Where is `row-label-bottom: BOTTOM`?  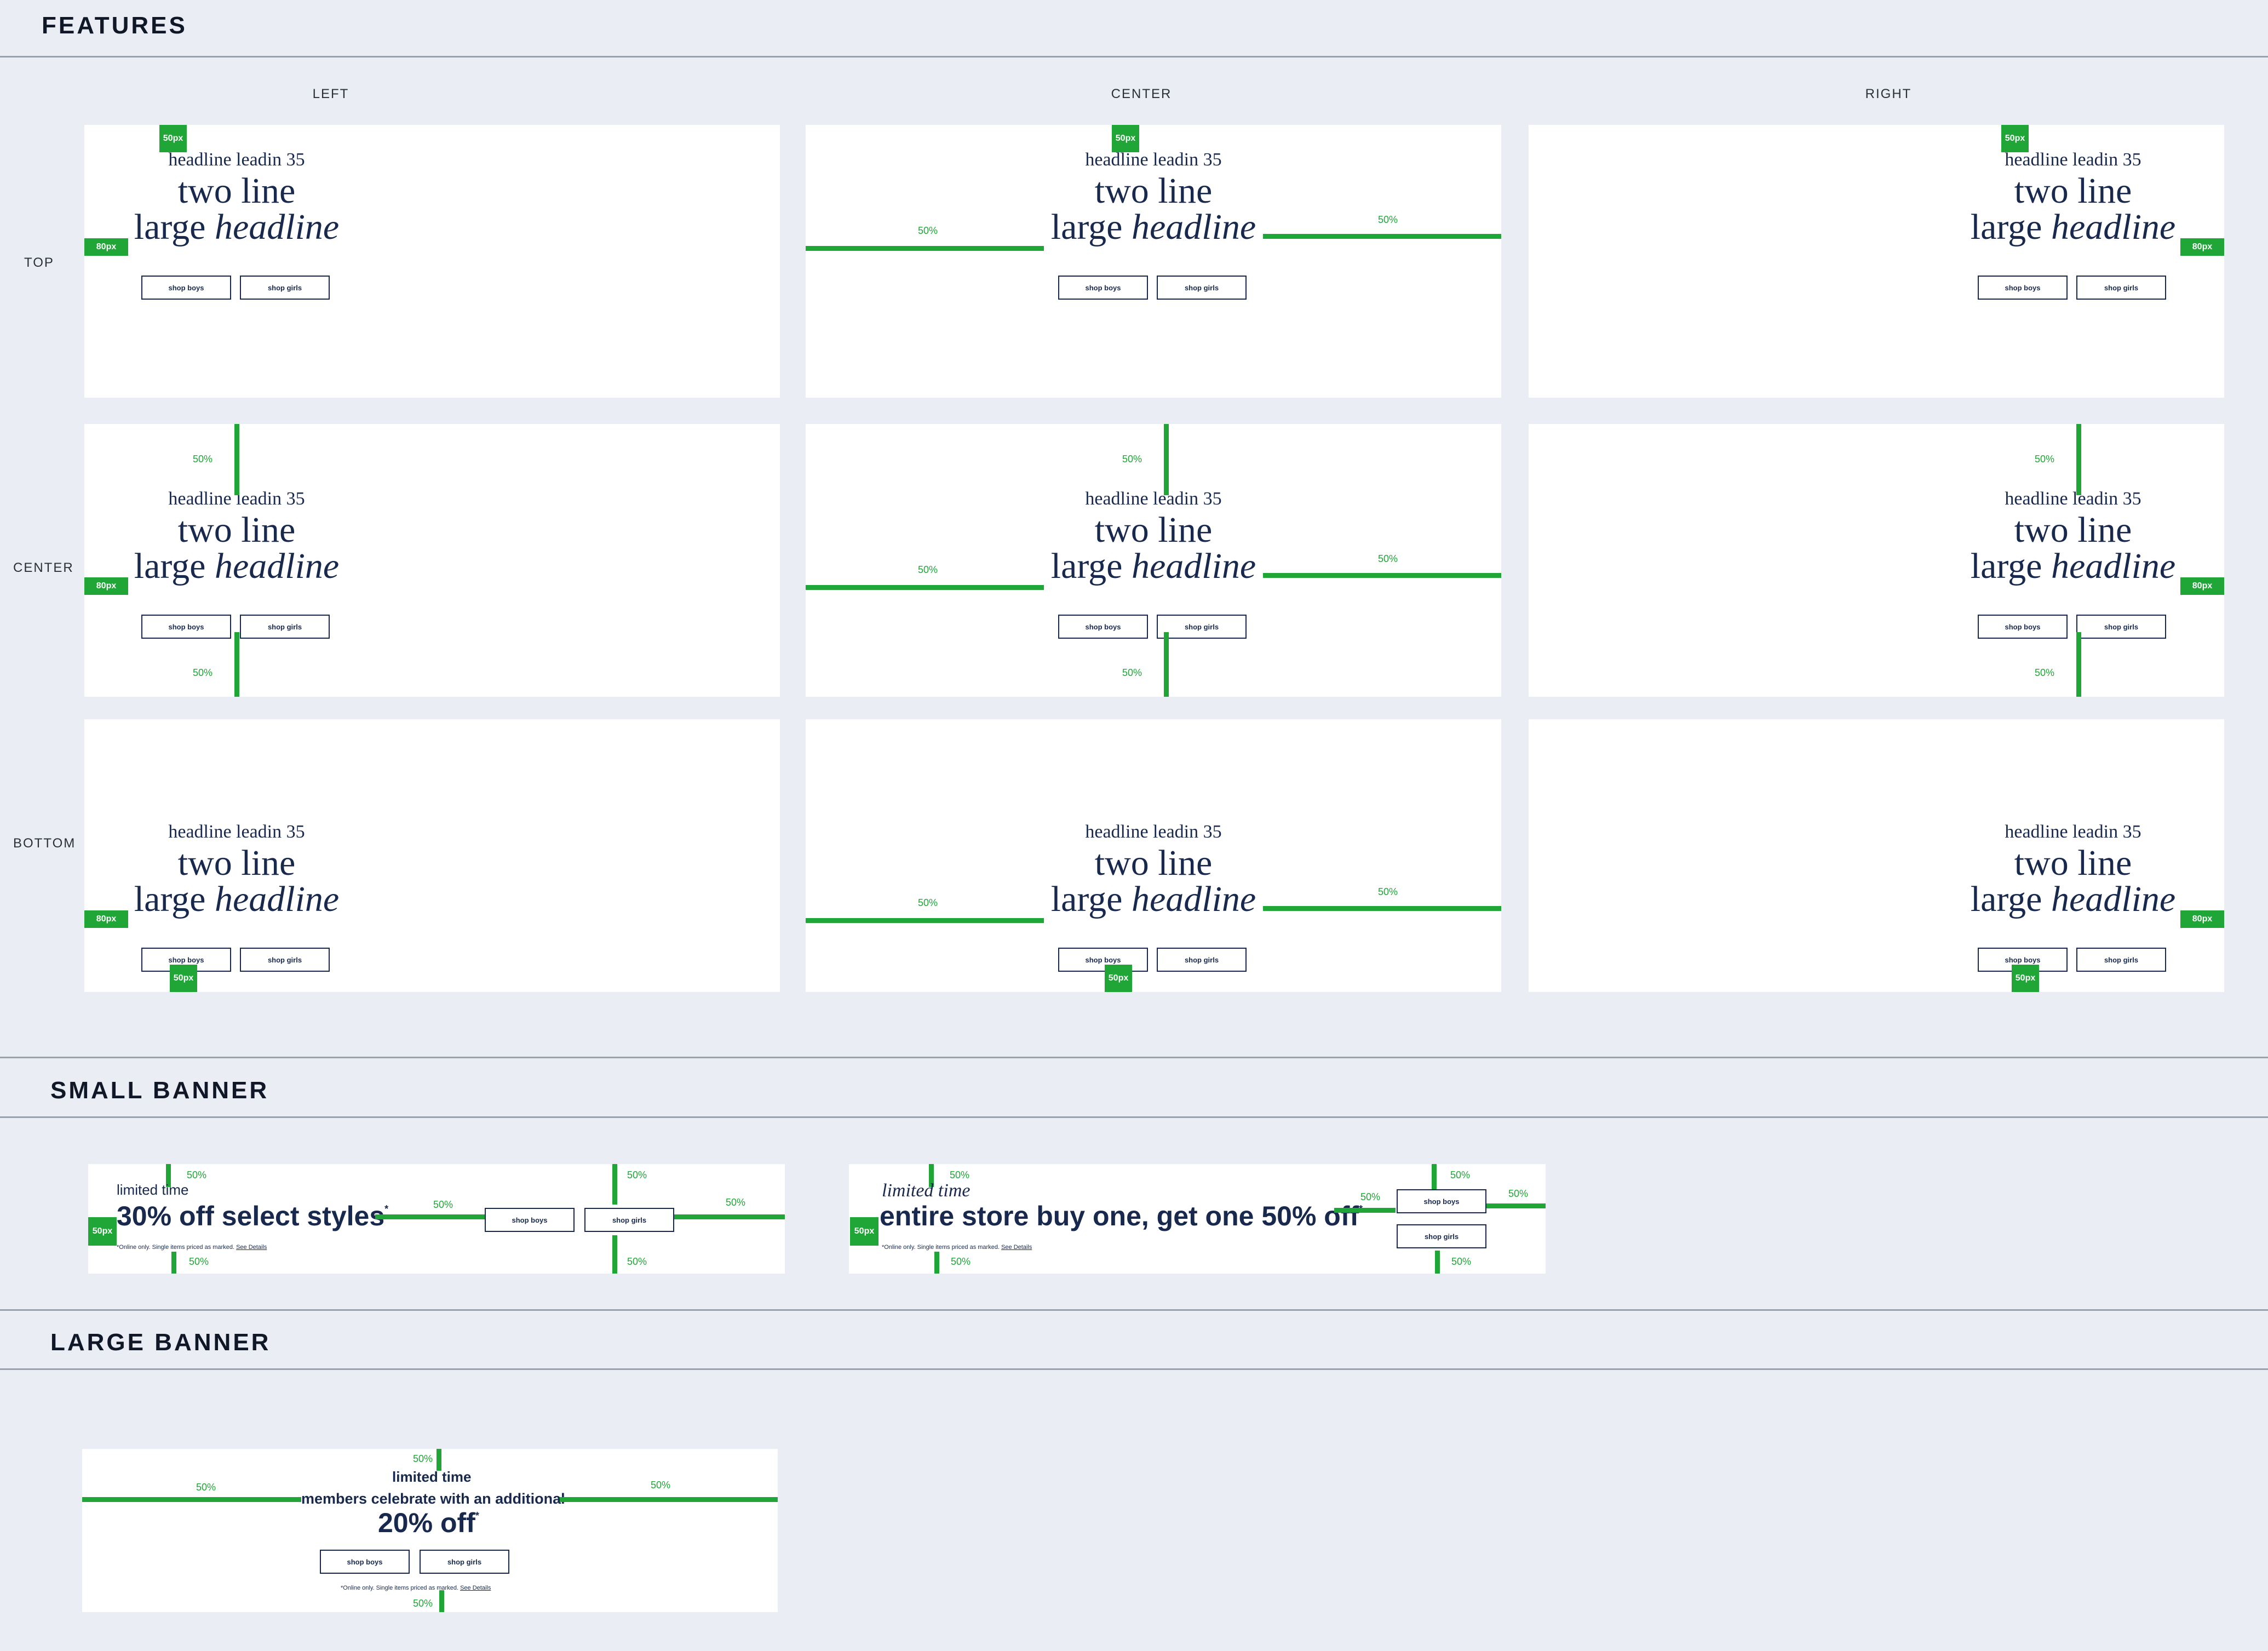
row-label-bottom: BOTTOM is located at coordinates (45, 843).